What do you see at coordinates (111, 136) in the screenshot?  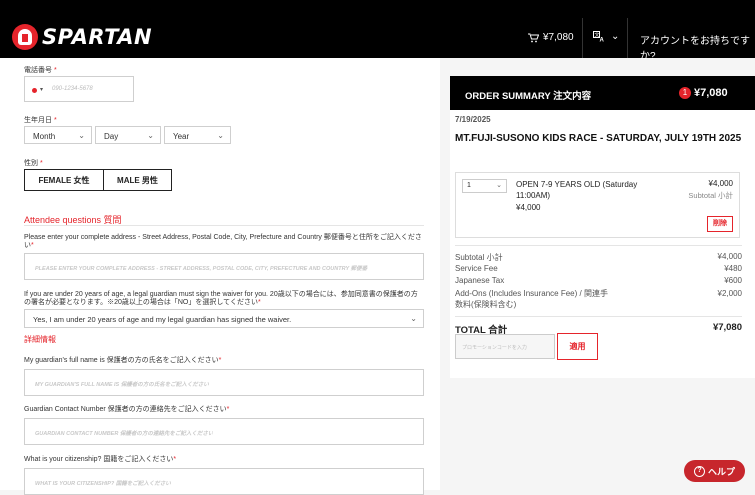 I see `select-value: Day` at bounding box center [111, 136].